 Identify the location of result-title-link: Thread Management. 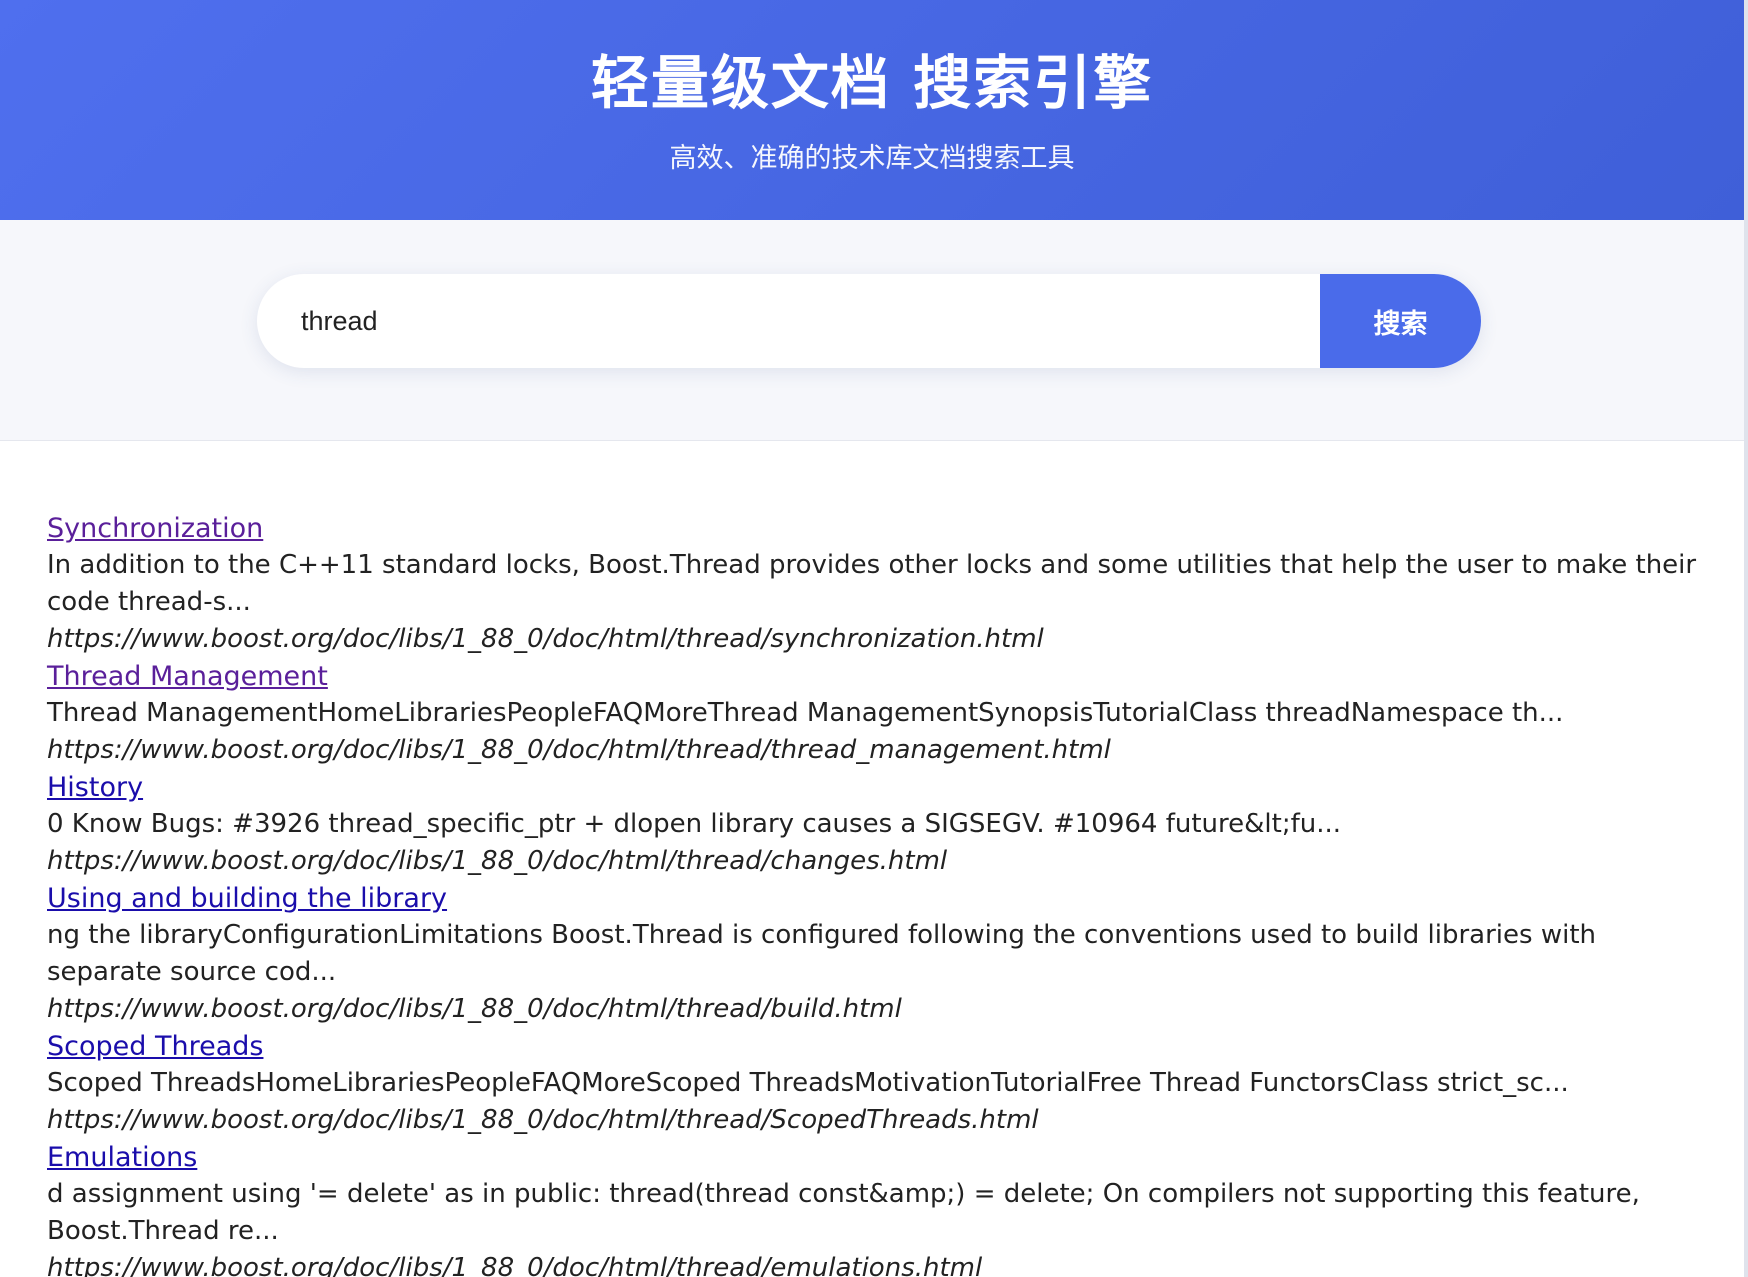
(187, 676).